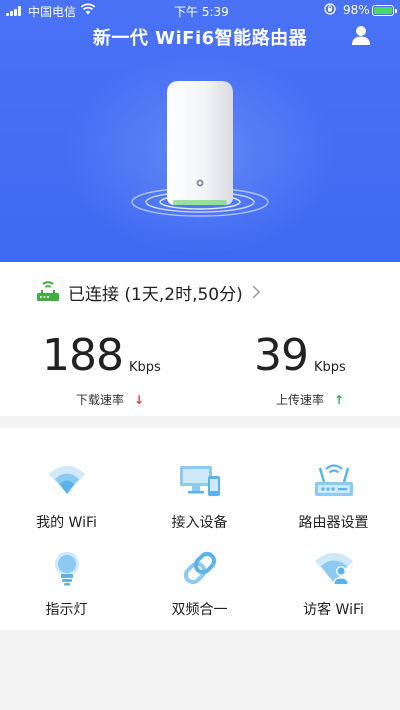  What do you see at coordinates (139, 400) in the screenshot?
I see `arrow-down-icon: ↓` at bounding box center [139, 400].